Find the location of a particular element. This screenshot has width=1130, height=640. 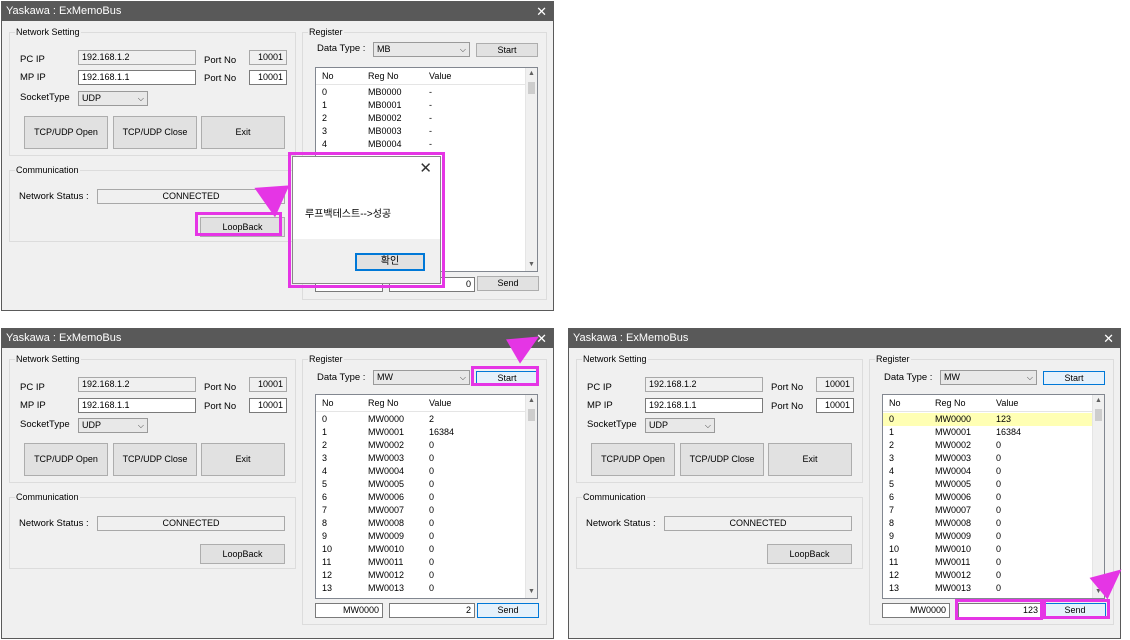

window-title: Yaskawa : ExMemoBus is located at coordinates (64, 338).